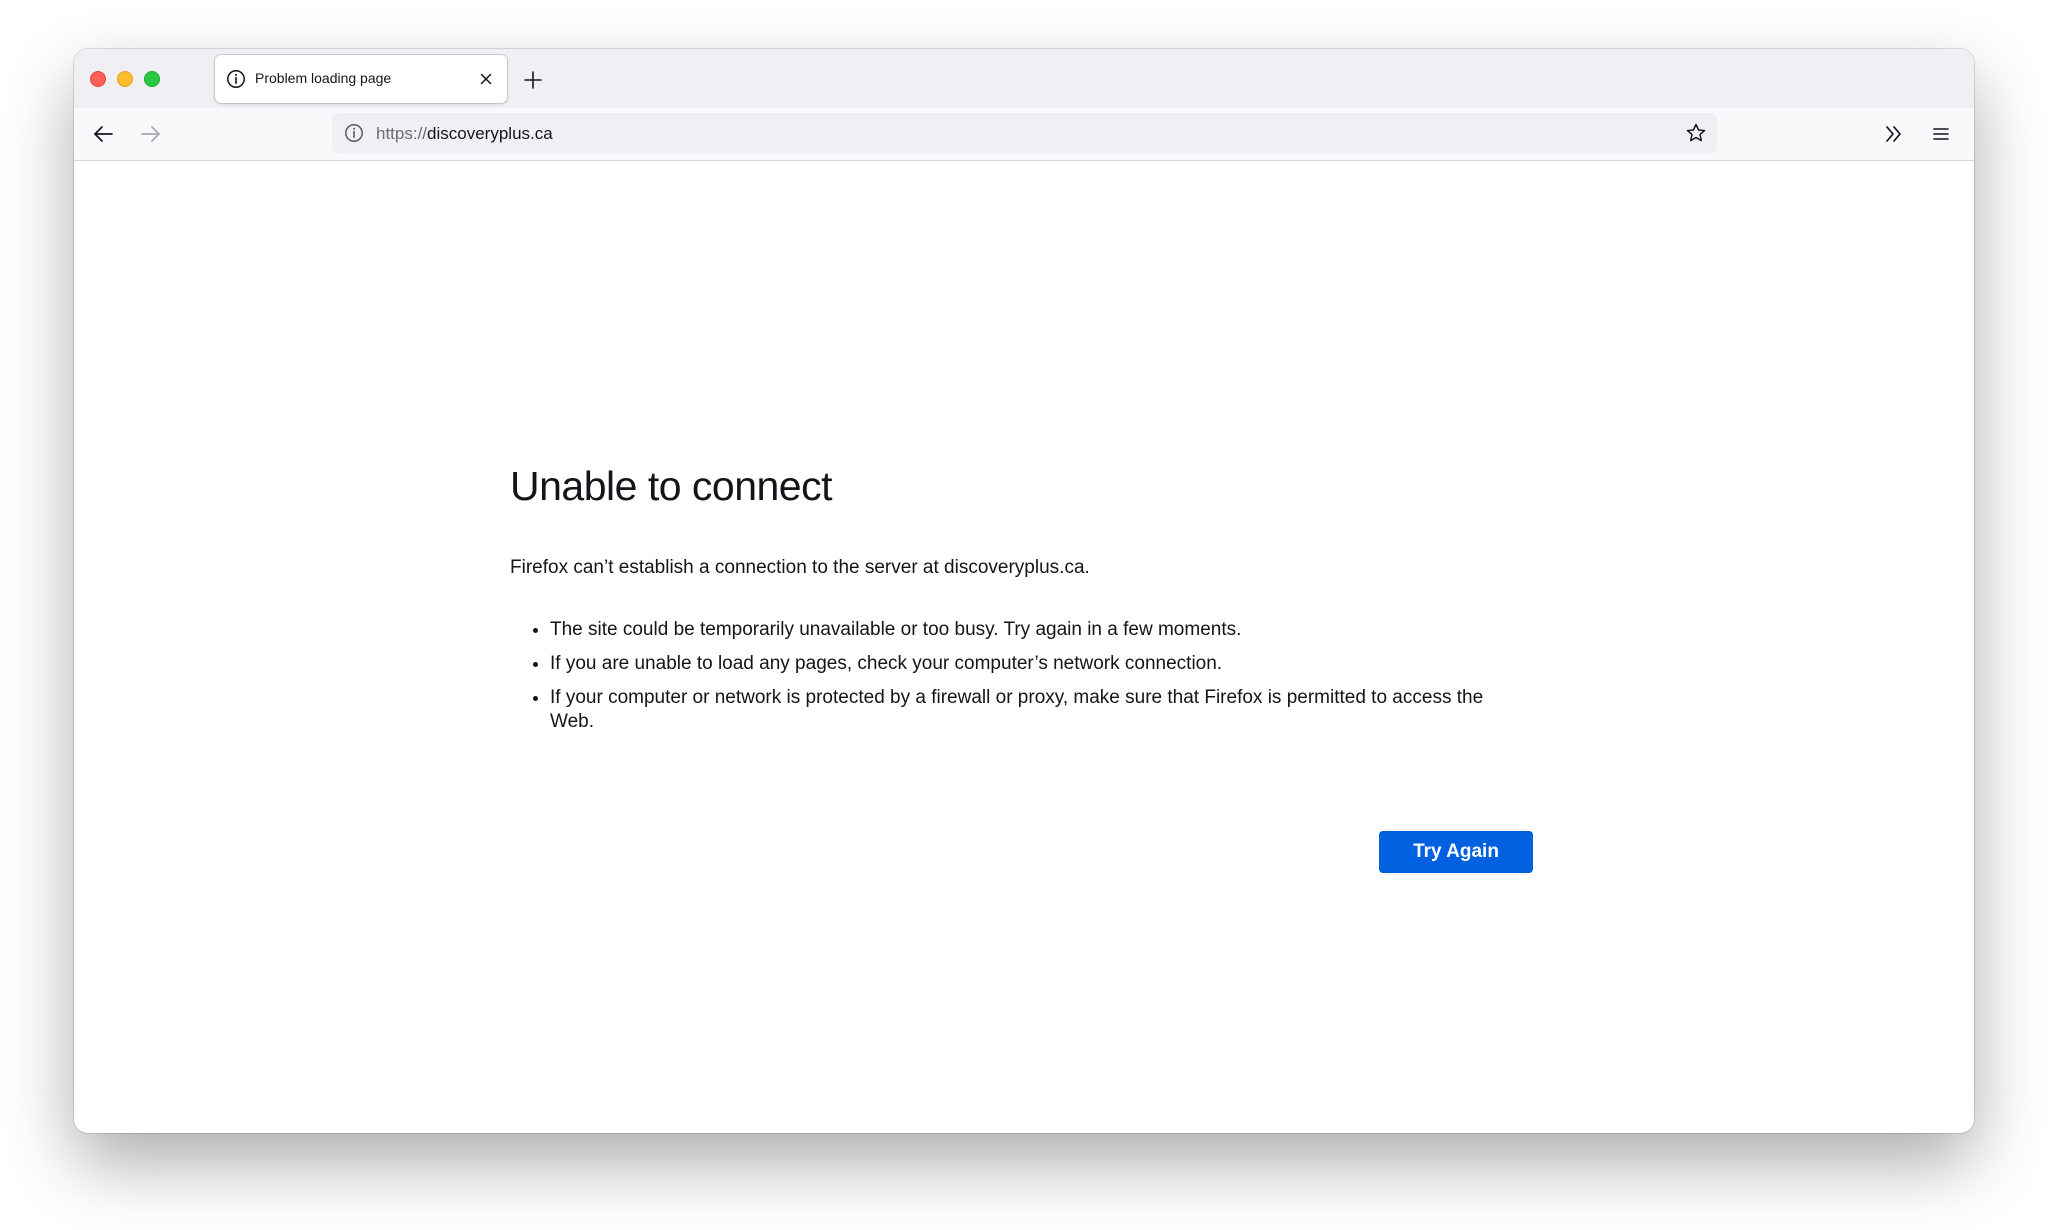  I want to click on url-scheme: https://, so click(401, 133).